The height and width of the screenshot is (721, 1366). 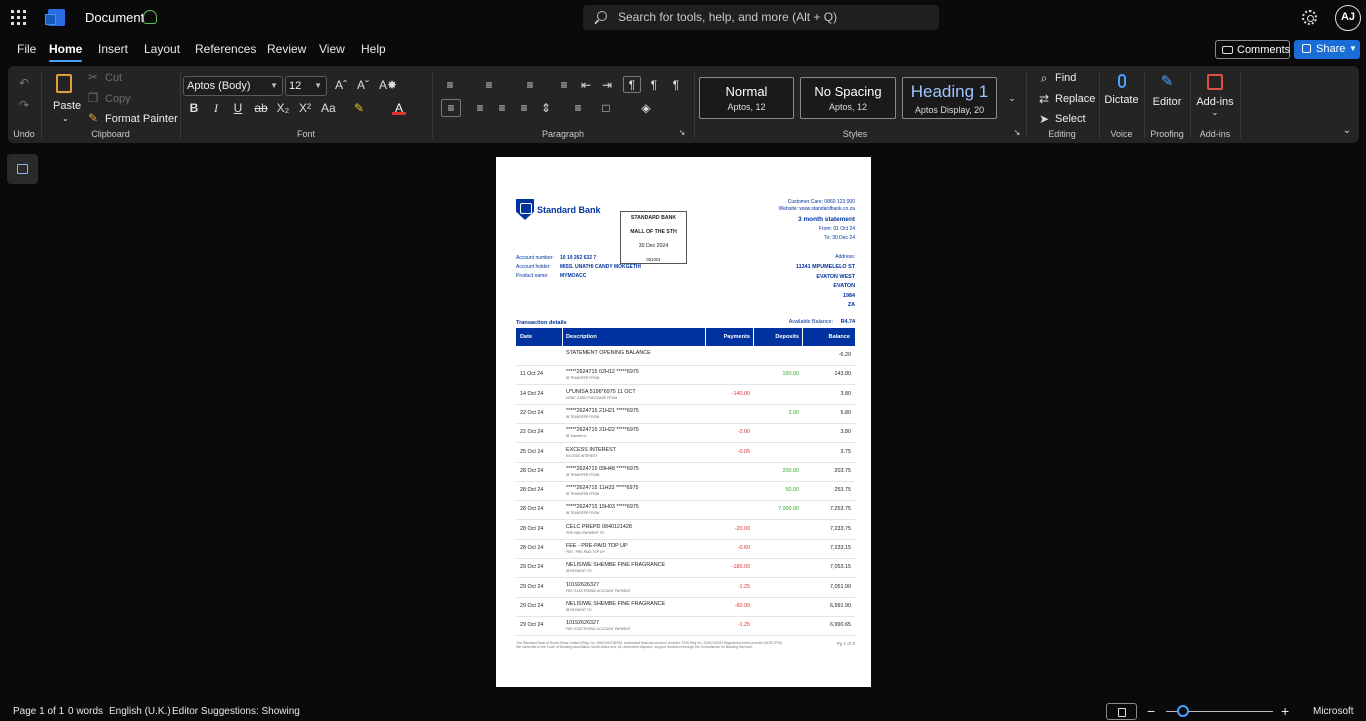 What do you see at coordinates (18, 17) in the screenshot?
I see `app-launcher-icon` at bounding box center [18, 17].